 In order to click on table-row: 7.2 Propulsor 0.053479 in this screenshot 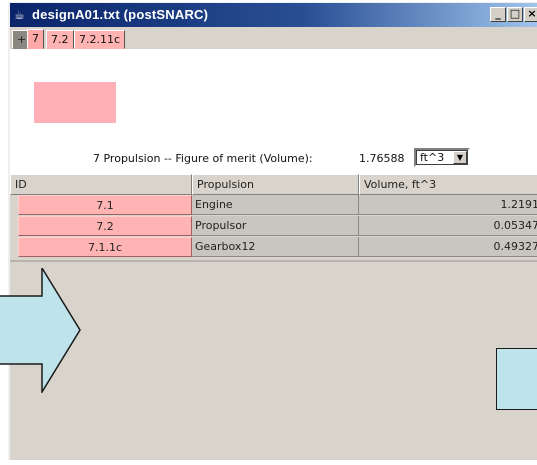, I will do `click(273, 226)`.